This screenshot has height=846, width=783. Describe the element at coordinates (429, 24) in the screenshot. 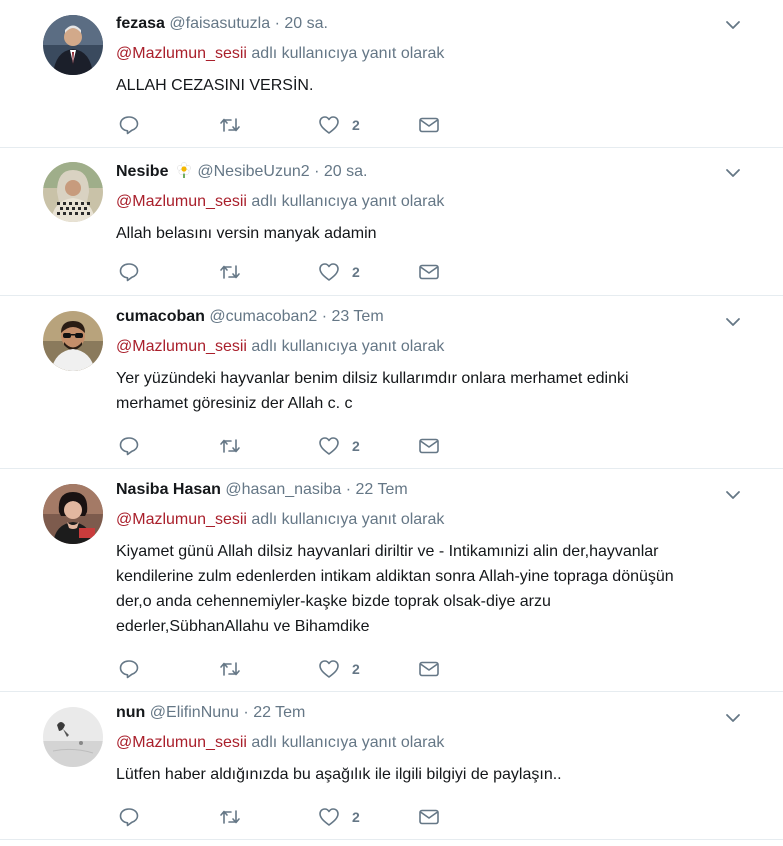

I see `tweet-header: fezasa @faisasutuzla · 20 sa.` at that location.